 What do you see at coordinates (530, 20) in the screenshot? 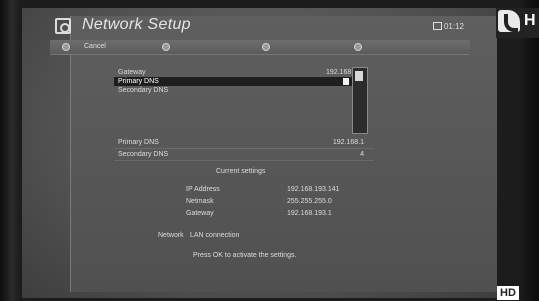
I see `channel-logo-letter: H` at bounding box center [530, 20].